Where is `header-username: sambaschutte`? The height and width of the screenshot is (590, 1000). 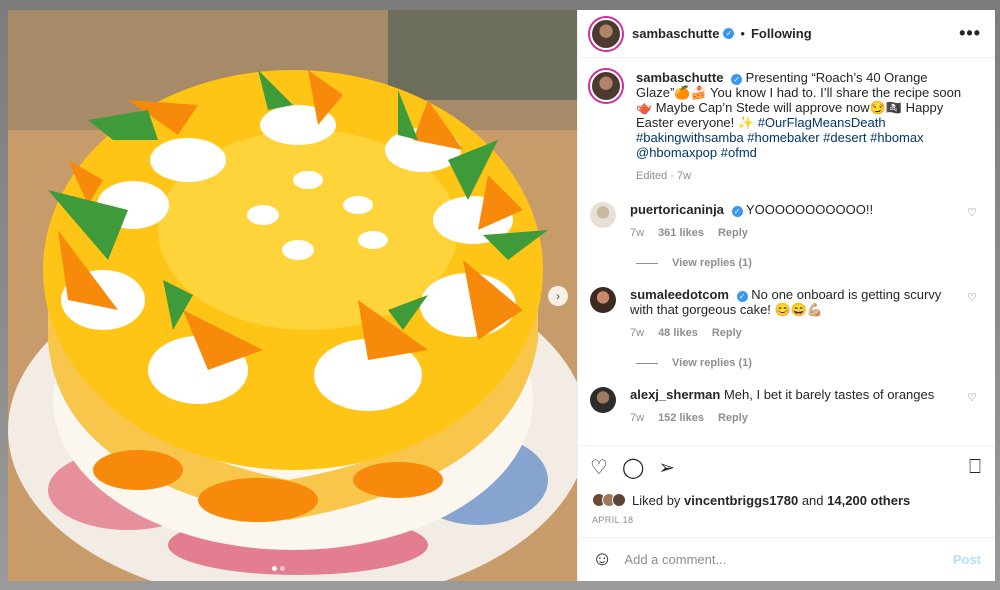 header-username: sambaschutte is located at coordinates (675, 33).